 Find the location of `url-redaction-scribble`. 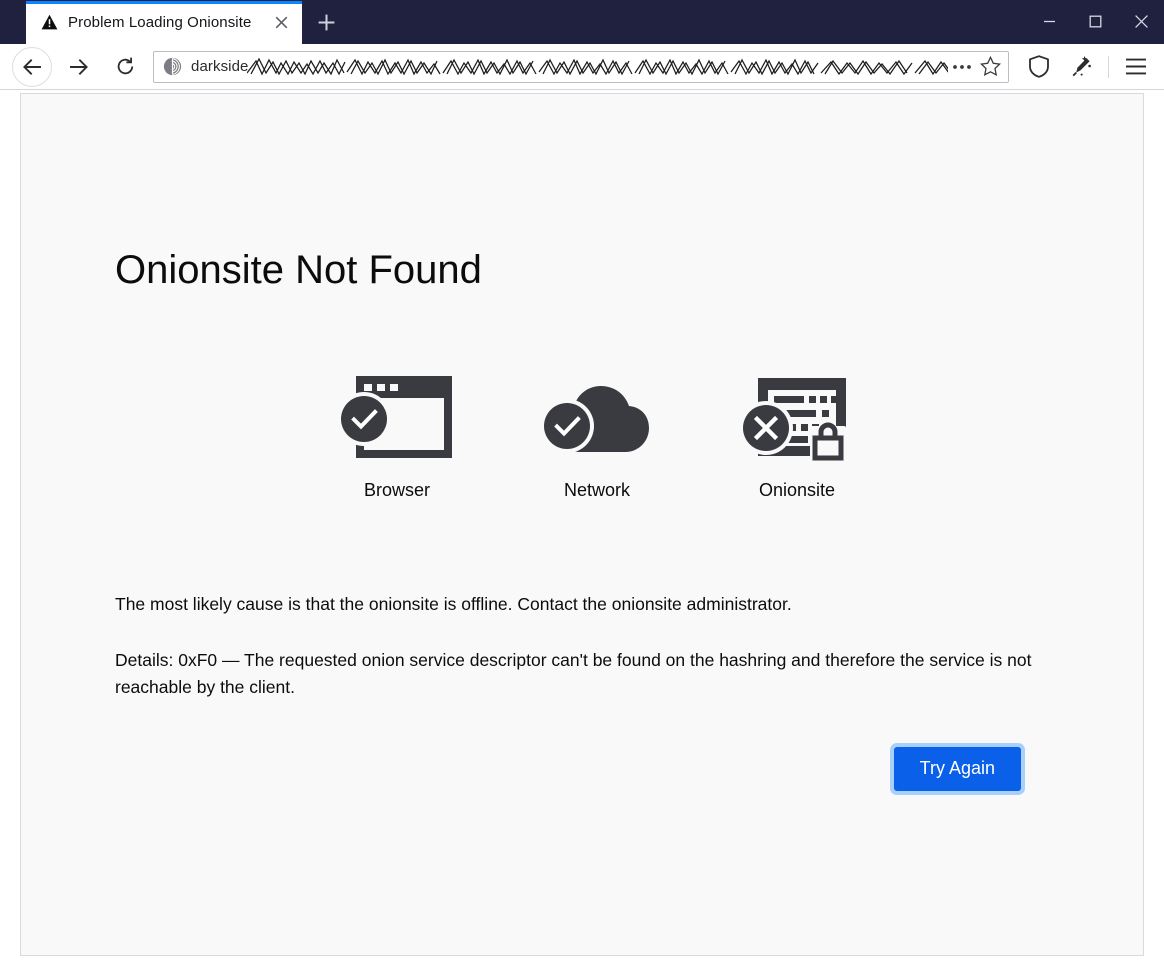

url-redaction-scribble is located at coordinates (597, 67).